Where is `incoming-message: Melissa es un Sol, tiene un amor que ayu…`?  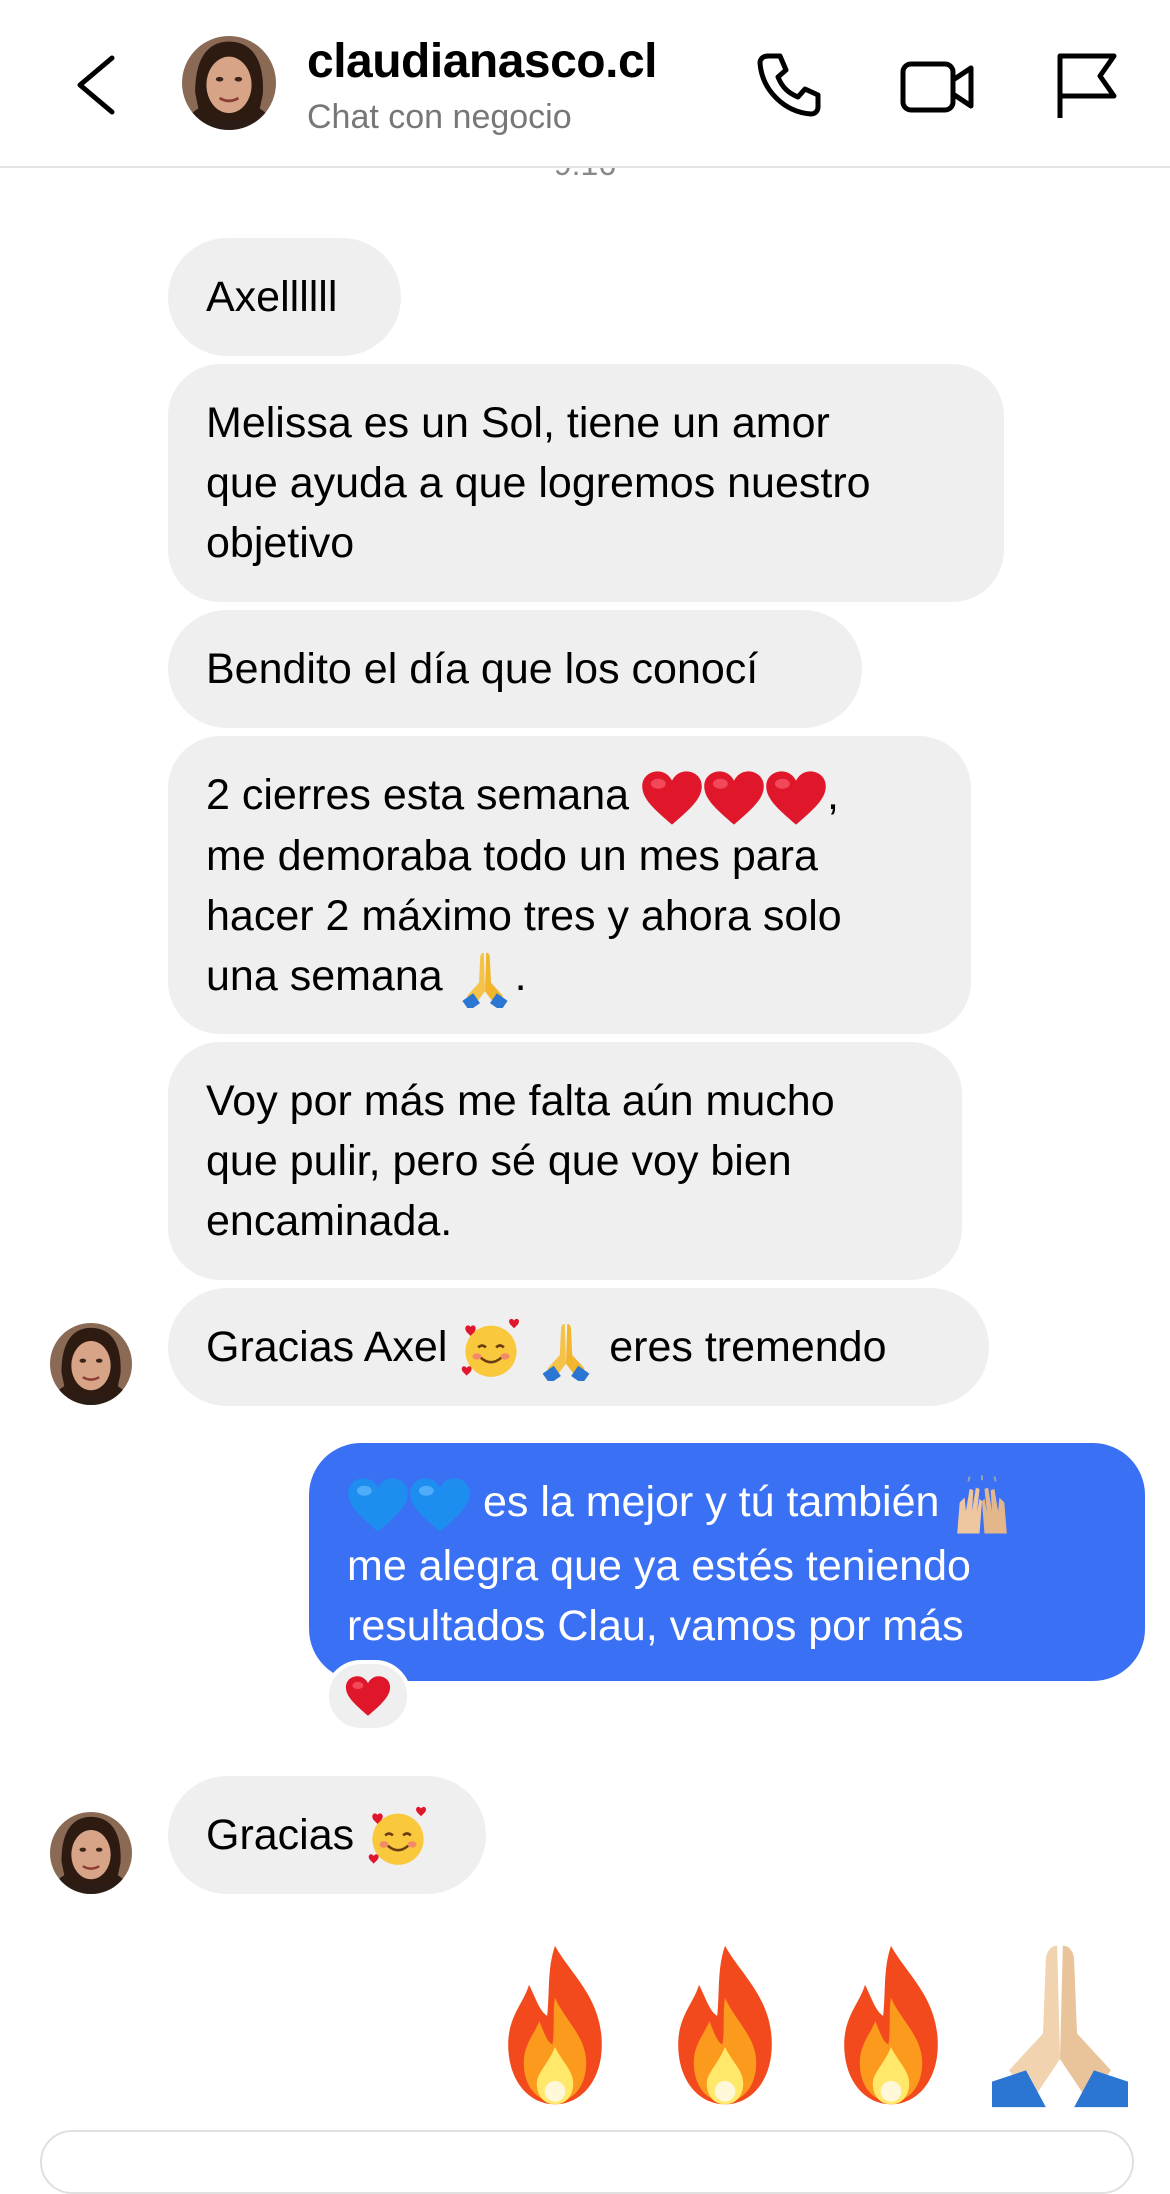 incoming-message: Melissa es un Sol, tiene un amor que ayu… is located at coordinates (586, 483).